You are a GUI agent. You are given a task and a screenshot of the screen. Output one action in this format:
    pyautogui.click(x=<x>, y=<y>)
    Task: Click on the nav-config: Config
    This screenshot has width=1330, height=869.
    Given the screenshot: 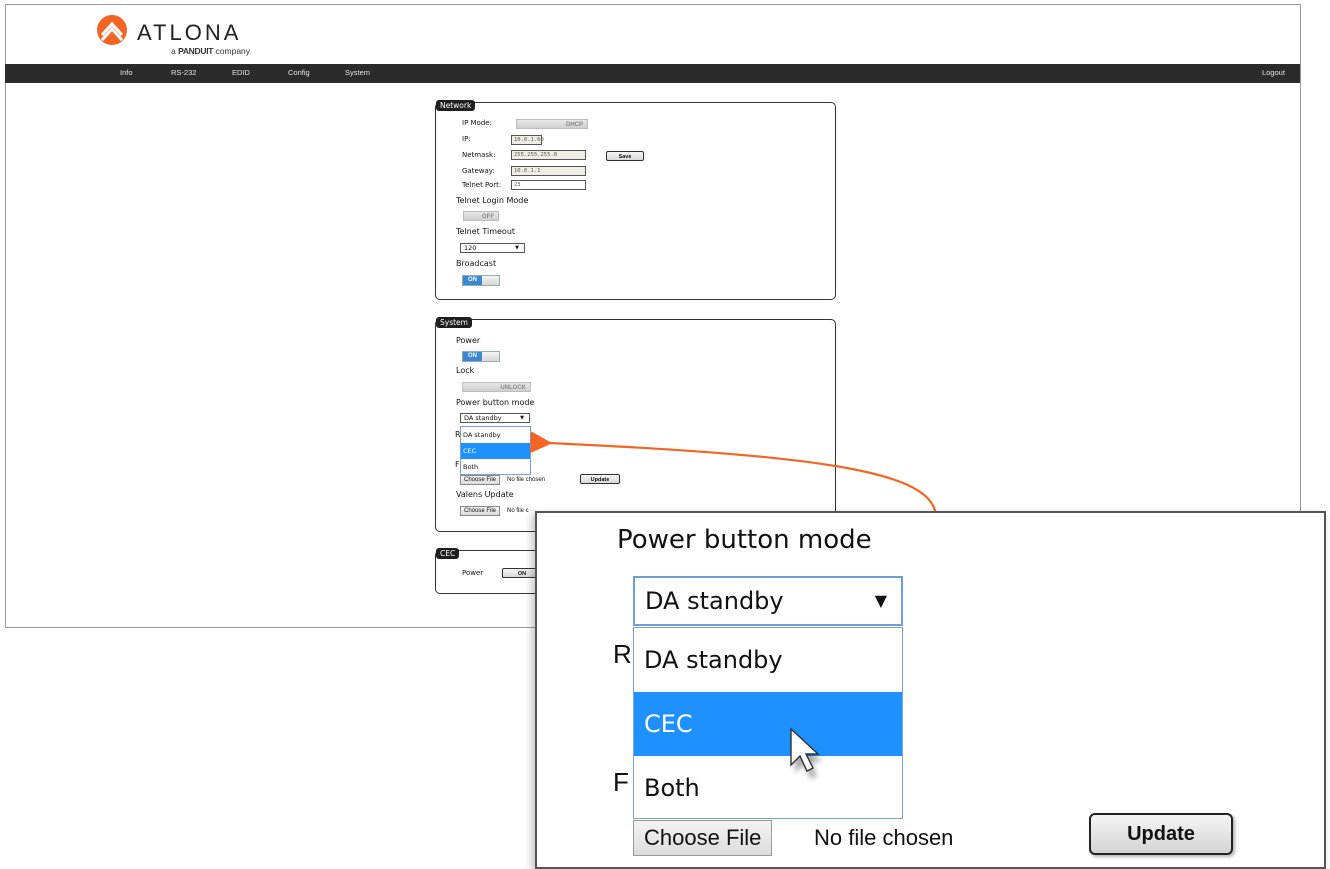 What is the action you would take?
    pyautogui.click(x=299, y=72)
    